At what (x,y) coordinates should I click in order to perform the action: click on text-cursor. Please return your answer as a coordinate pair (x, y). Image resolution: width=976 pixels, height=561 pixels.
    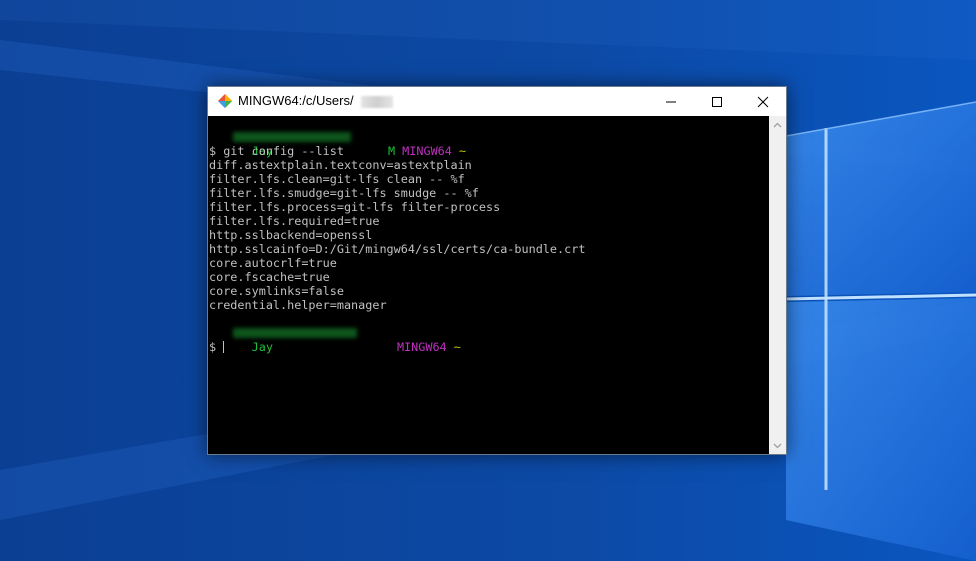
    Looking at the image, I should click on (224, 347).